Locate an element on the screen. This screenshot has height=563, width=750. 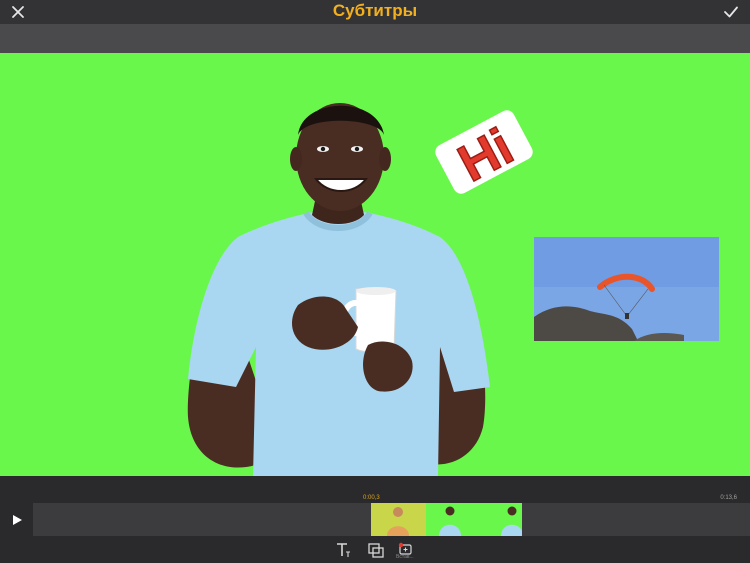
confirm-button is located at coordinates (731, 12).